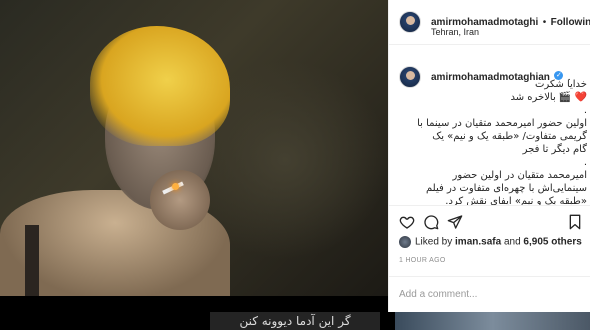 Image resolution: width=590 pixels, height=330 pixels. I want to click on comment-input, so click(489, 294).